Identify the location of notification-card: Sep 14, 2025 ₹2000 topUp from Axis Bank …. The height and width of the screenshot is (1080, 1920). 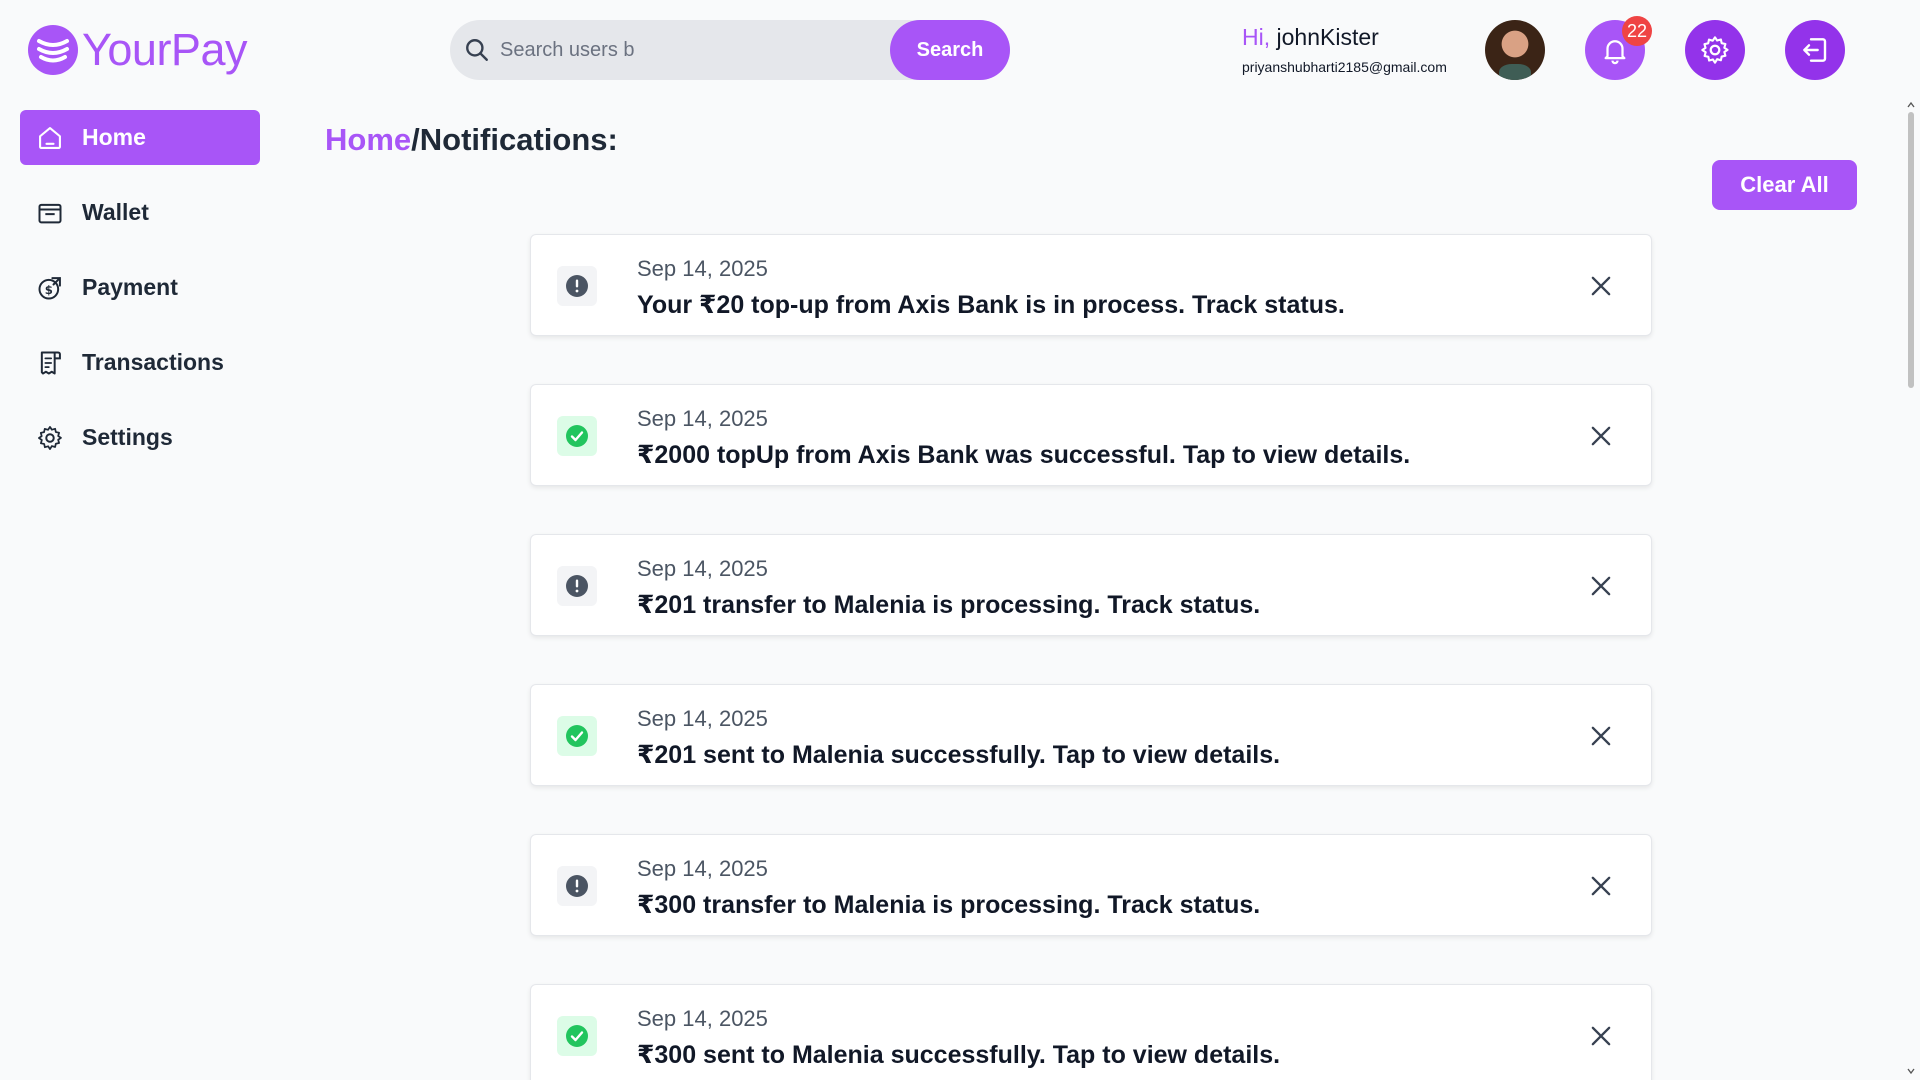
(1091, 435).